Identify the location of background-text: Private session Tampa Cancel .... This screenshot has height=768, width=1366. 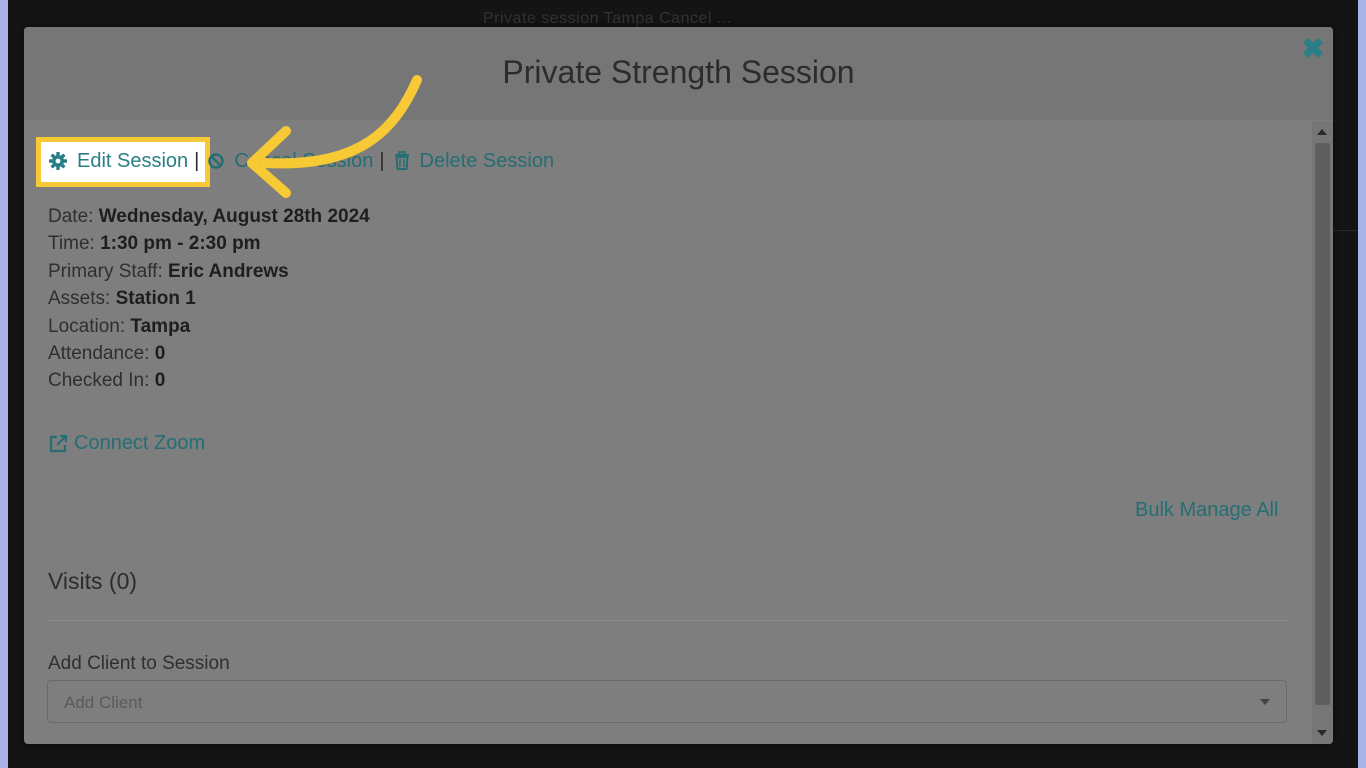
(607, 18).